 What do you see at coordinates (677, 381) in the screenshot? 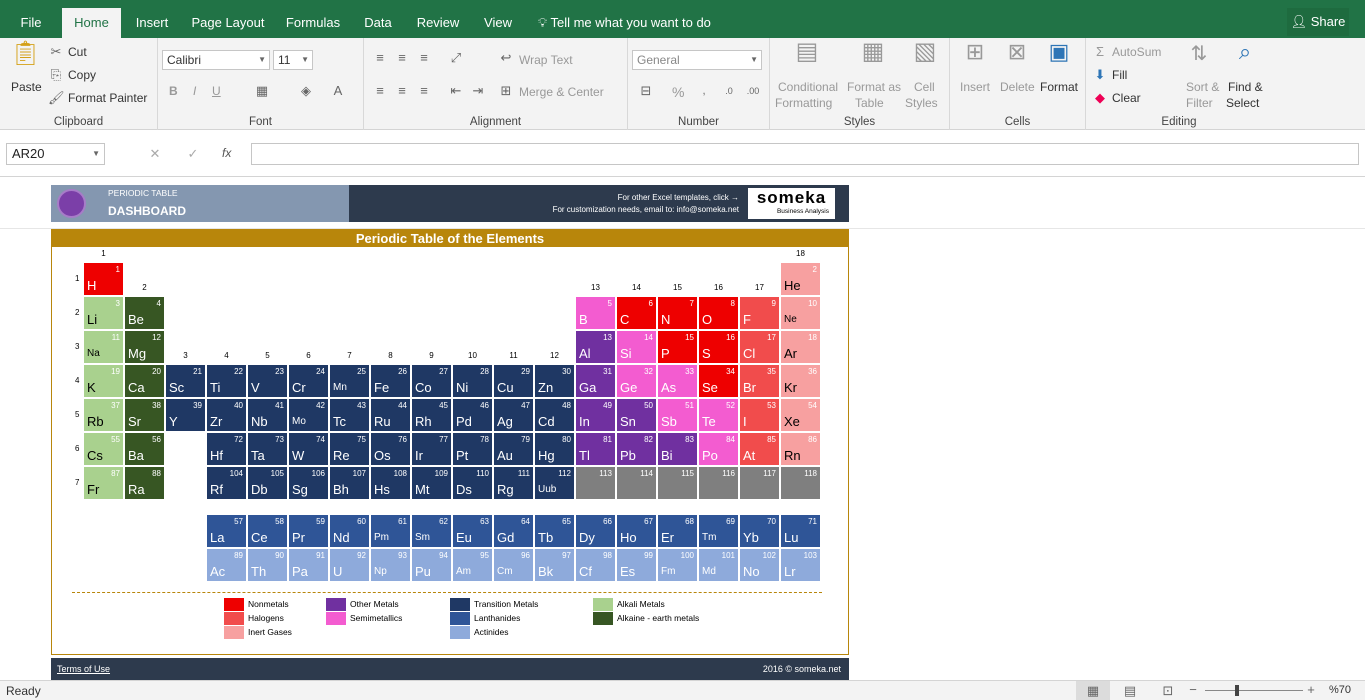
I see `element-cell: 33 As` at bounding box center [677, 381].